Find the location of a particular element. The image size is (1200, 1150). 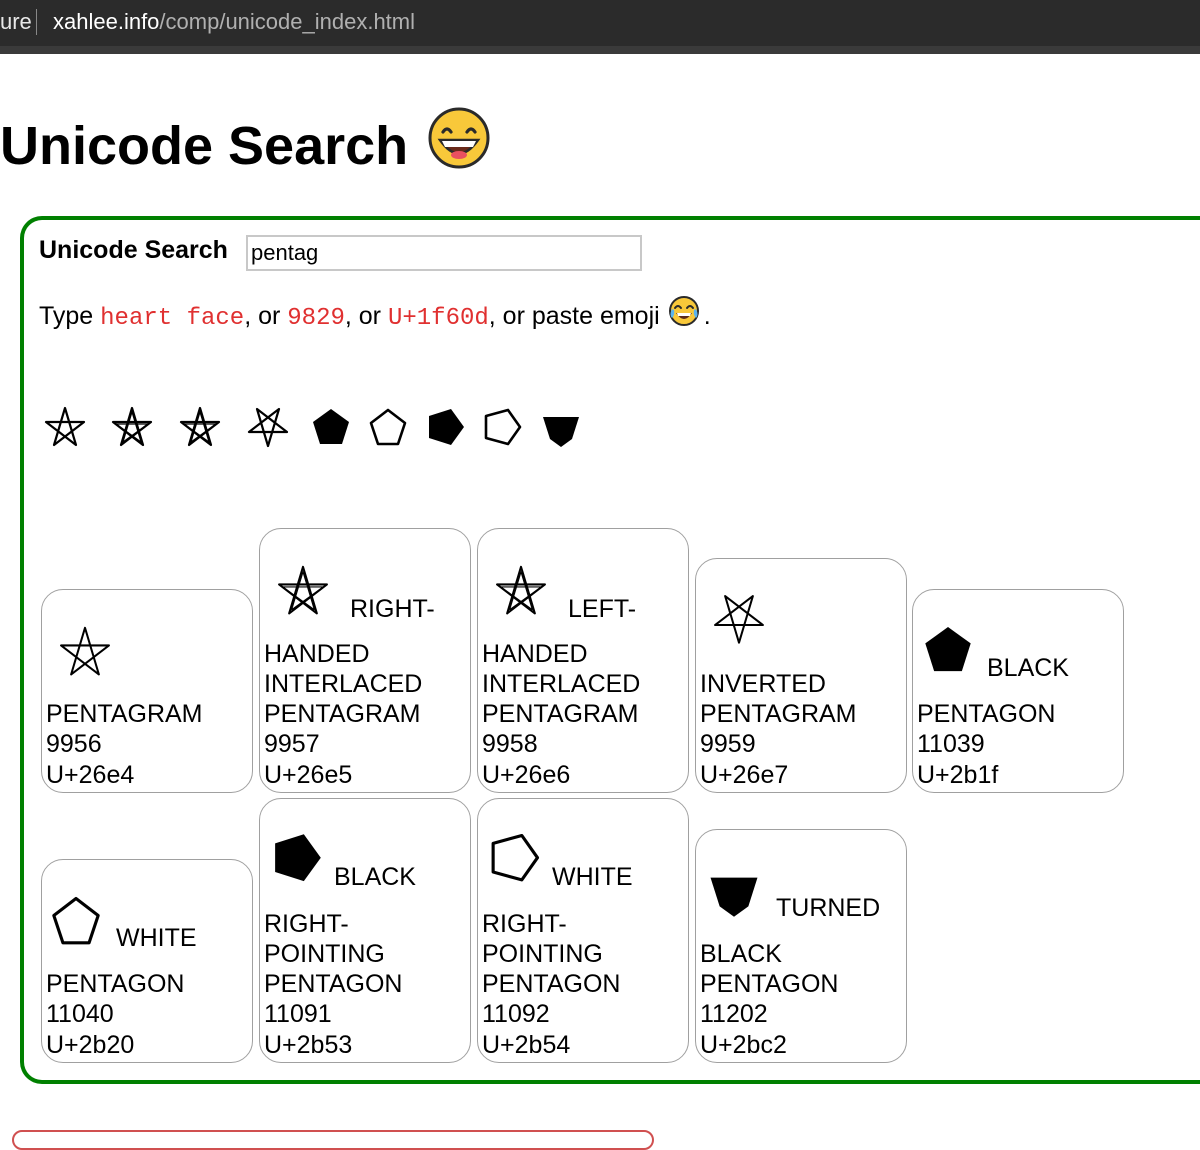

card-decimal: 11092 is located at coordinates (516, 1014).